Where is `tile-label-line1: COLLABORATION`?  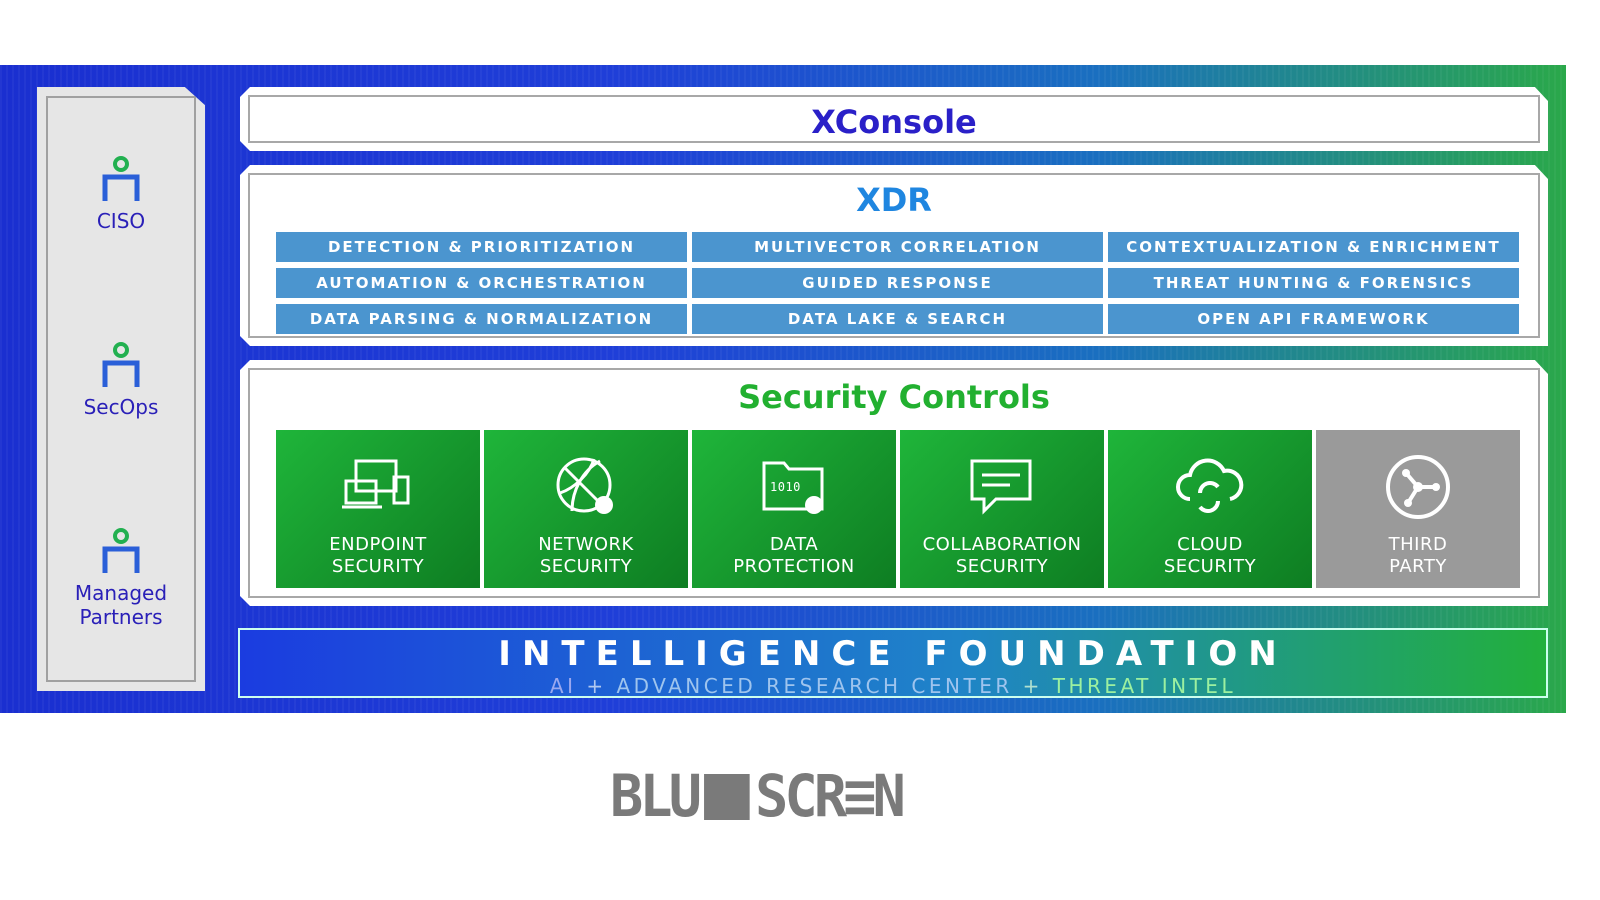 tile-label-line1: COLLABORATION is located at coordinates (1002, 544).